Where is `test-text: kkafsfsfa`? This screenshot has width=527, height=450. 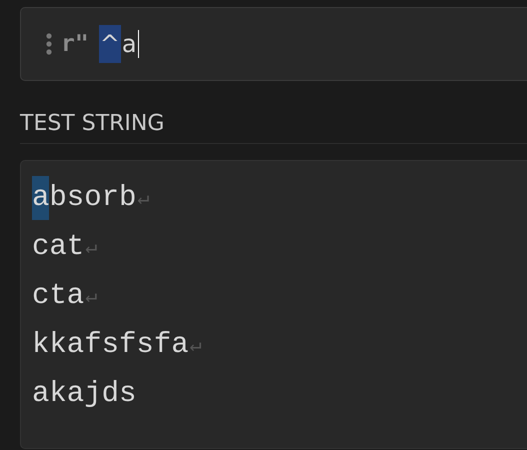 test-text: kkafsfsfa is located at coordinates (110, 344).